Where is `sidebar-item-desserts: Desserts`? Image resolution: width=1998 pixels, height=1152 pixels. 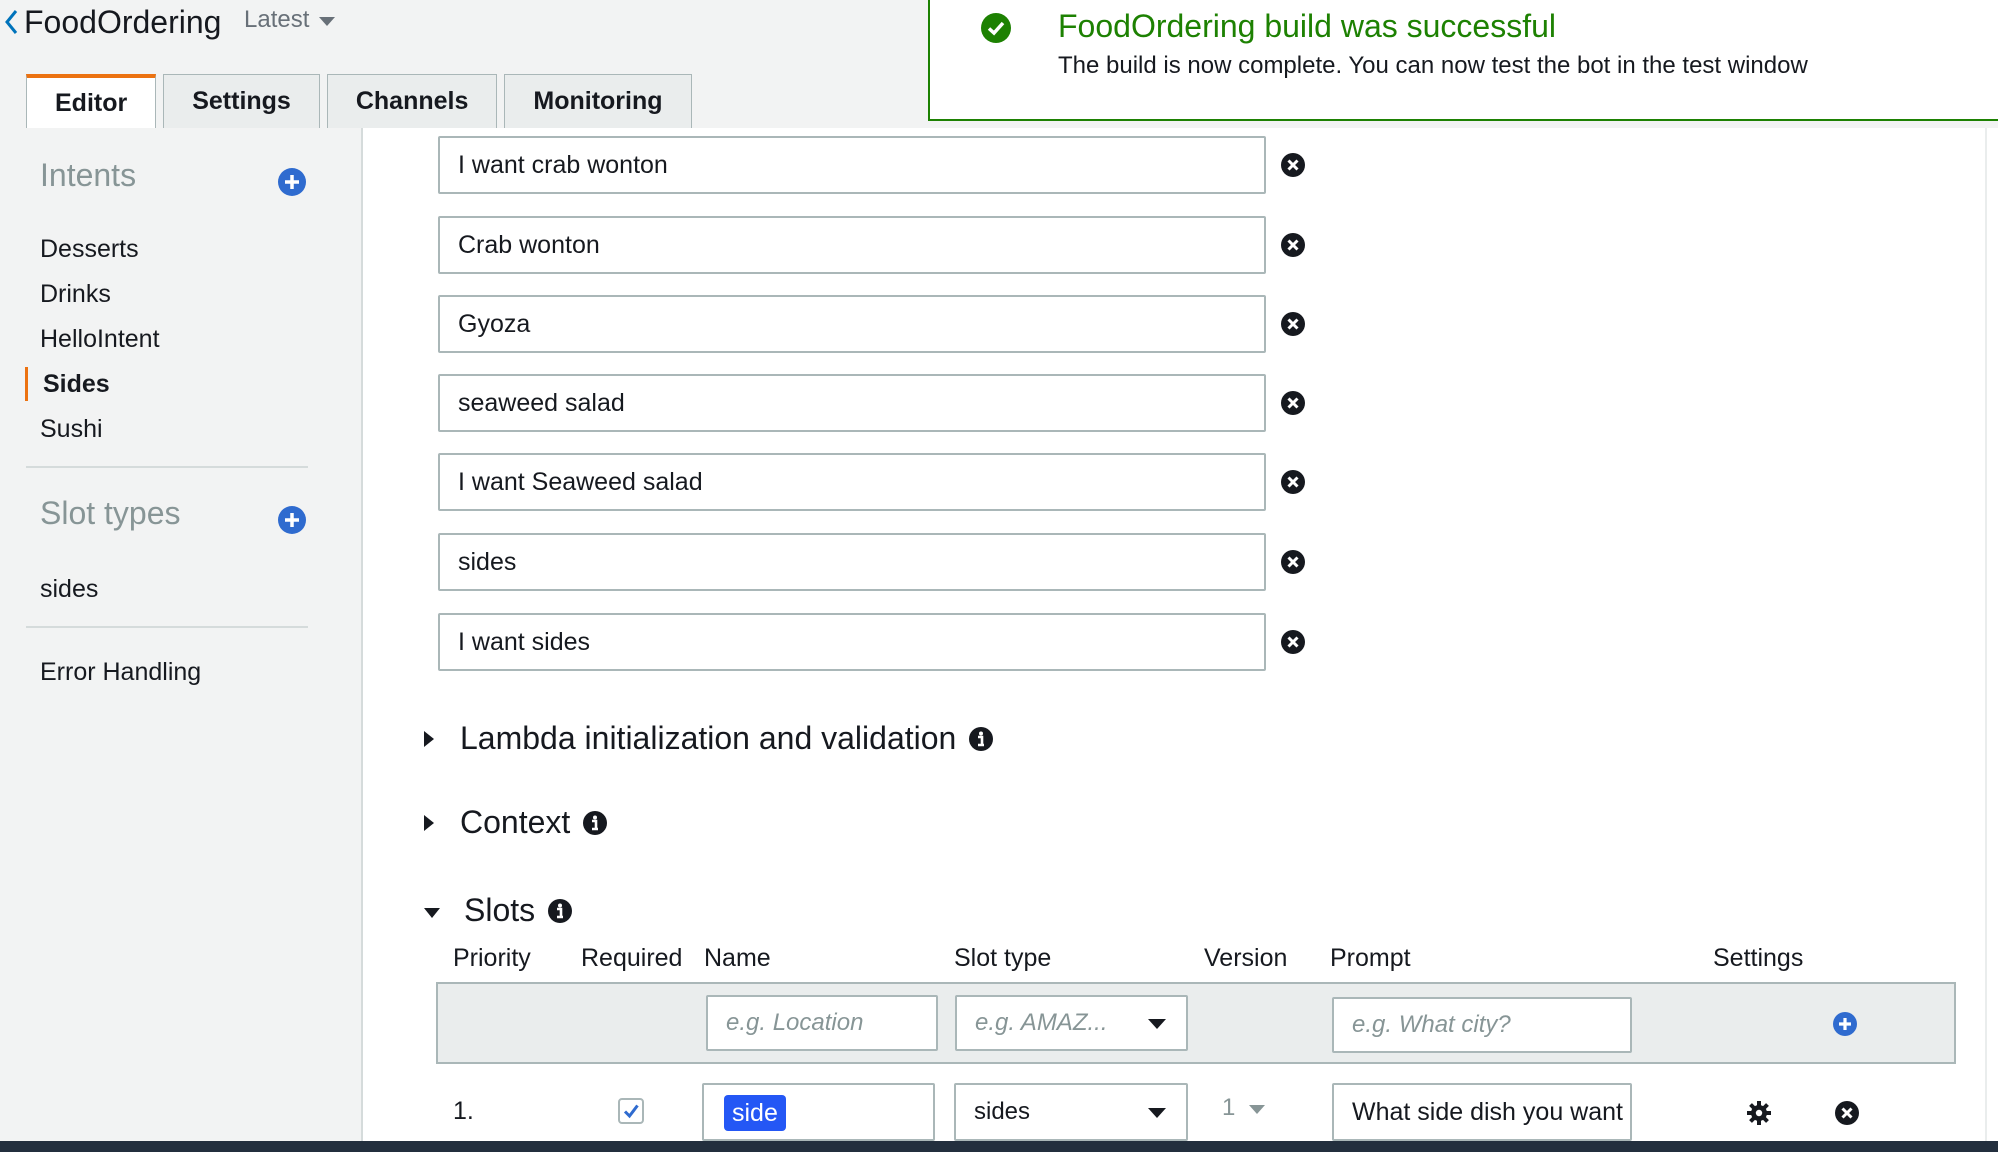
sidebar-item-desserts: Desserts is located at coordinates (89, 249).